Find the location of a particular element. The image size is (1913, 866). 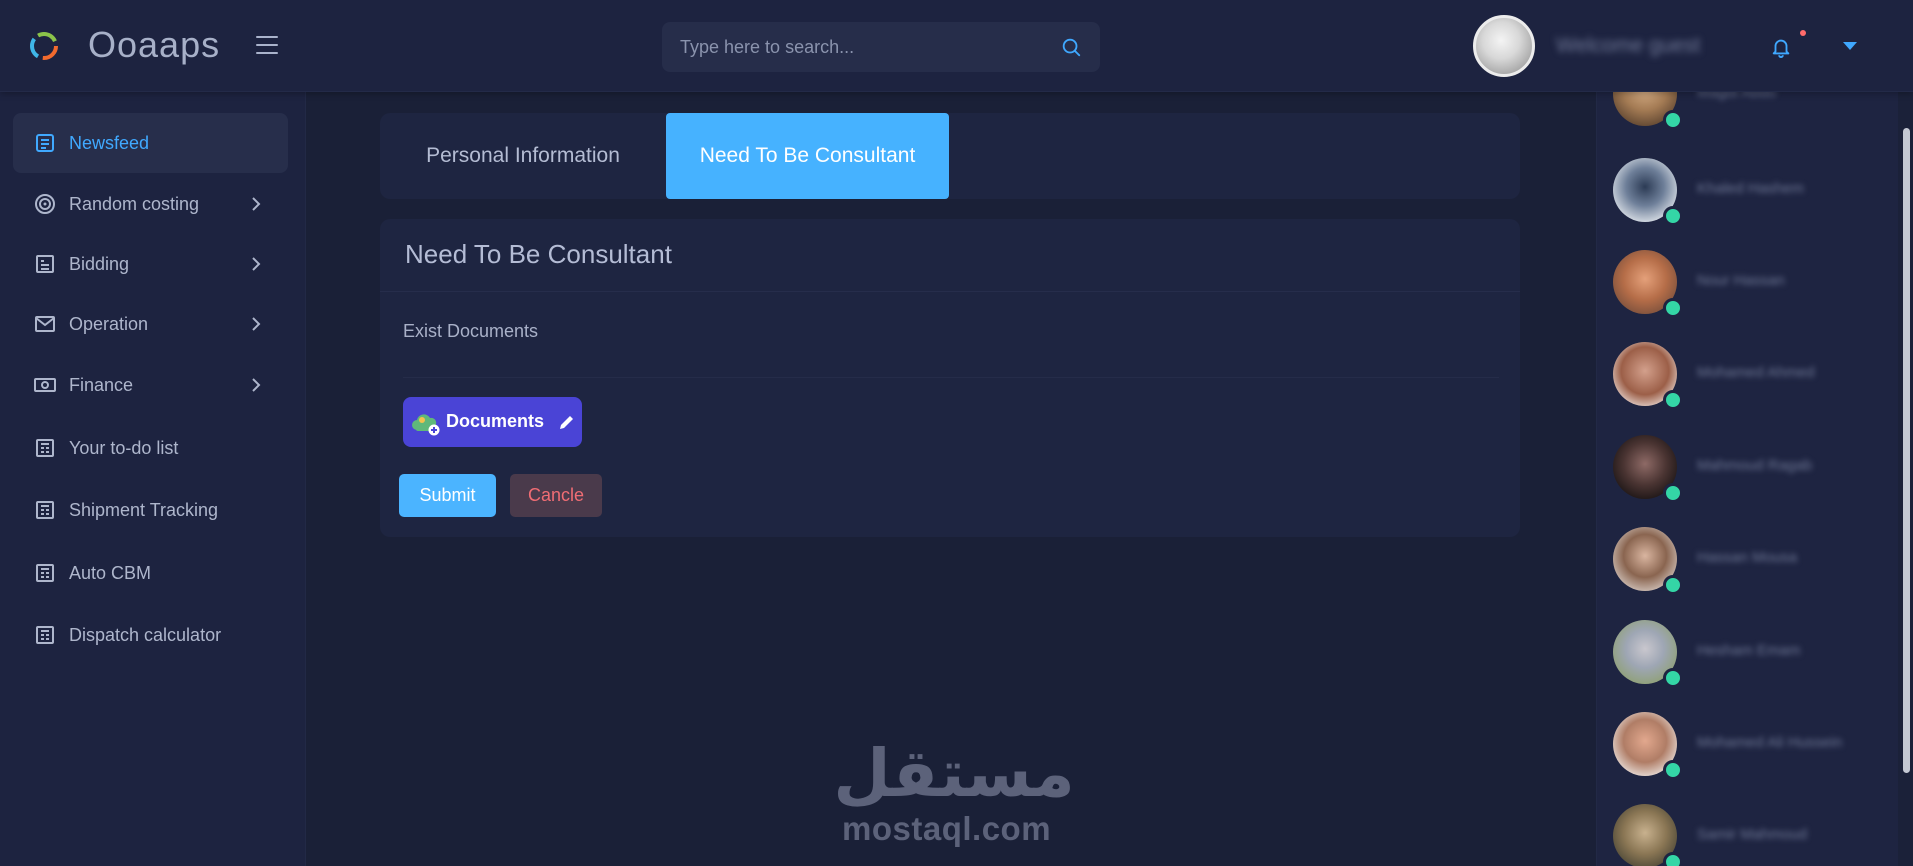

contact-name: Magdi Abdo is located at coordinates (1737, 96).